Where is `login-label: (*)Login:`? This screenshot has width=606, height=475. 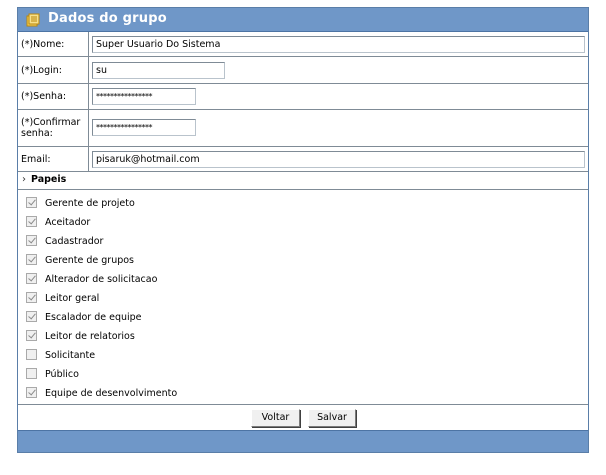 login-label: (*)Login: is located at coordinates (53, 70).